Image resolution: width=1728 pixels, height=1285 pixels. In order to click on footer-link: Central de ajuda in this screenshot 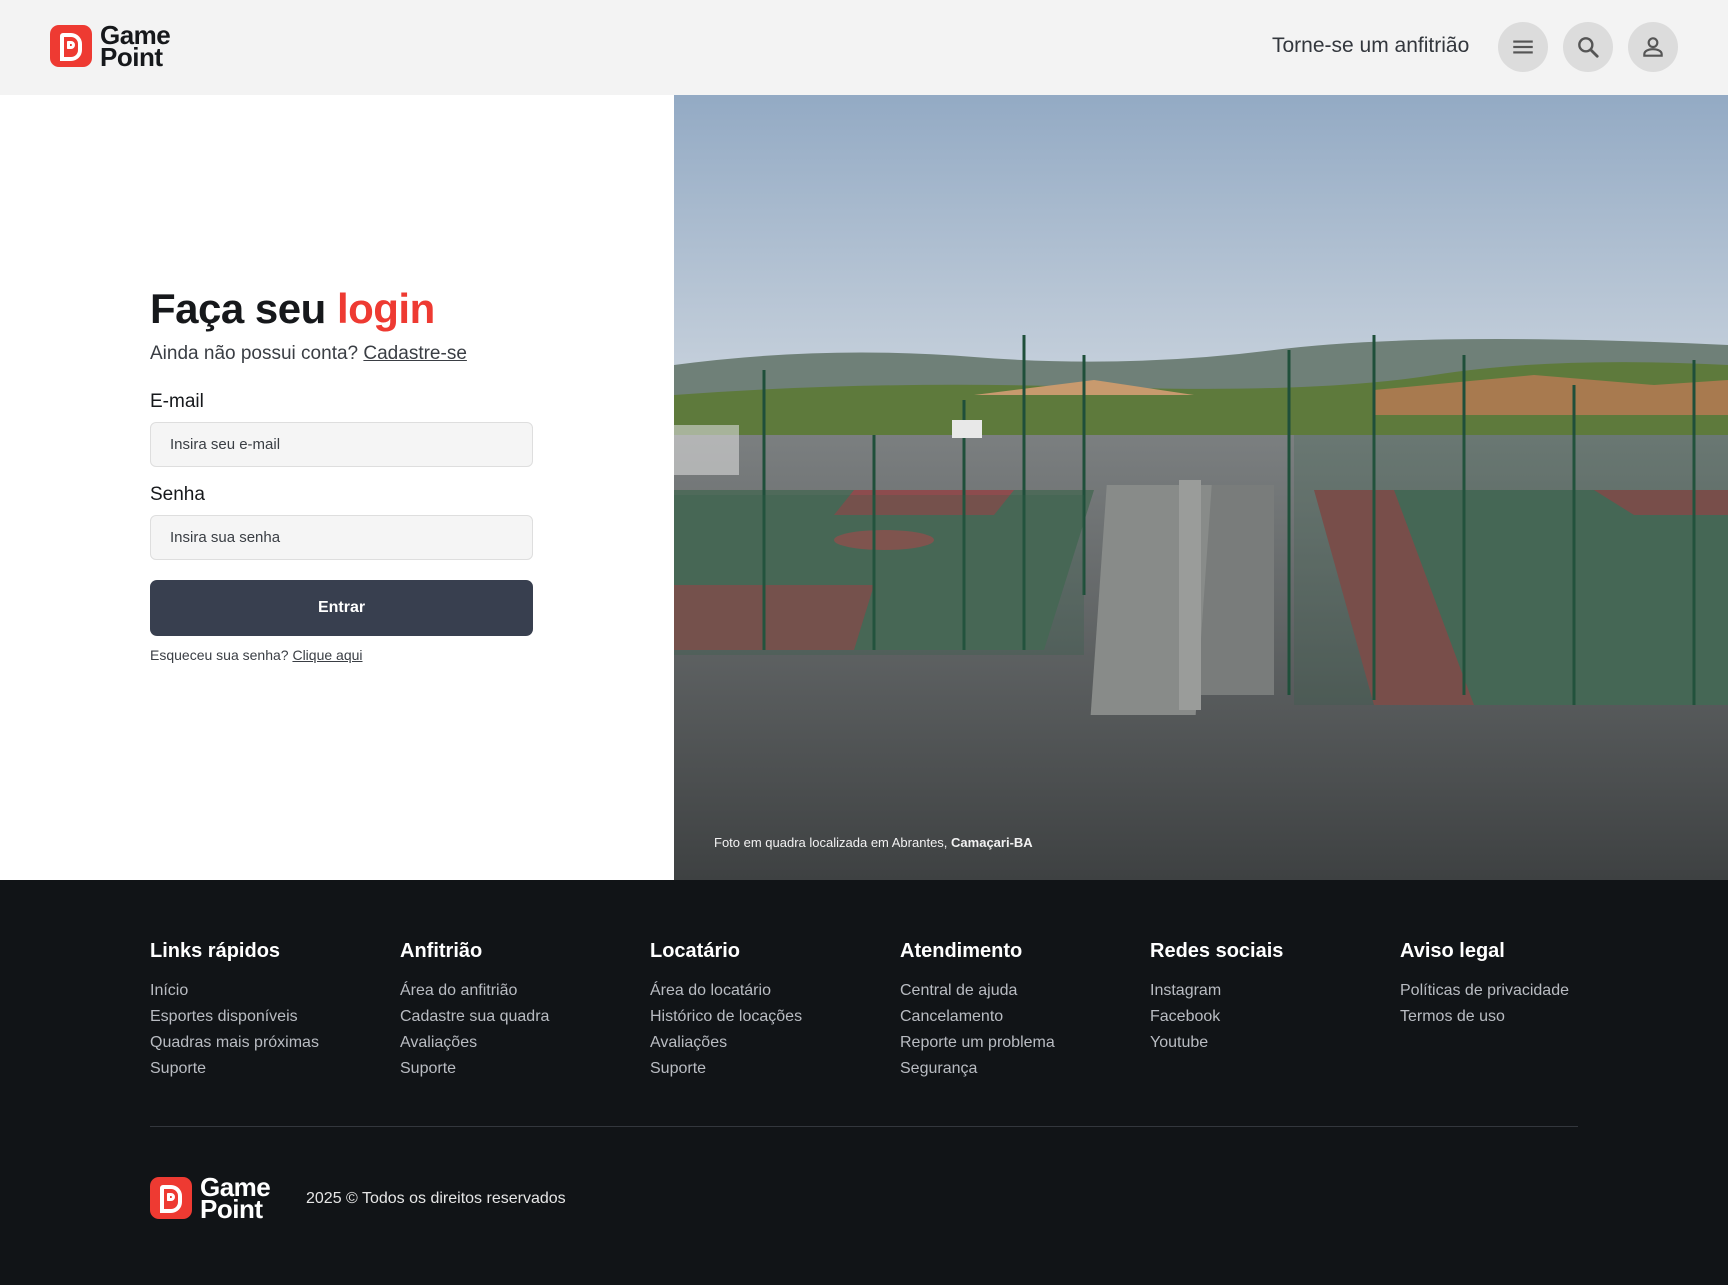, I will do `click(977, 991)`.